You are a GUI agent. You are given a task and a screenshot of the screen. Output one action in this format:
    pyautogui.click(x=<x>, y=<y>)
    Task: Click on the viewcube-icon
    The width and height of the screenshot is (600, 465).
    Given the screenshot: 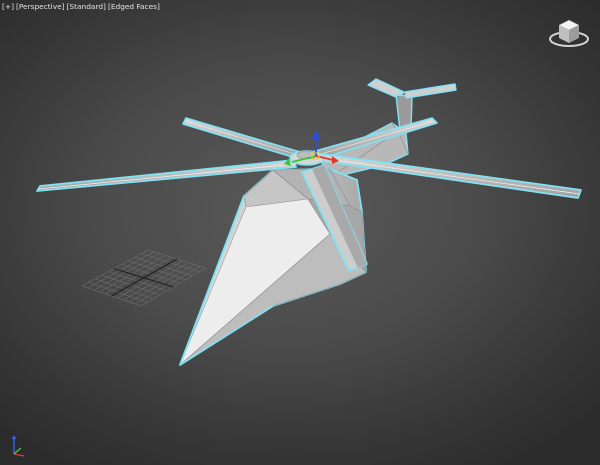 What is the action you would take?
    pyautogui.click(x=569, y=32)
    